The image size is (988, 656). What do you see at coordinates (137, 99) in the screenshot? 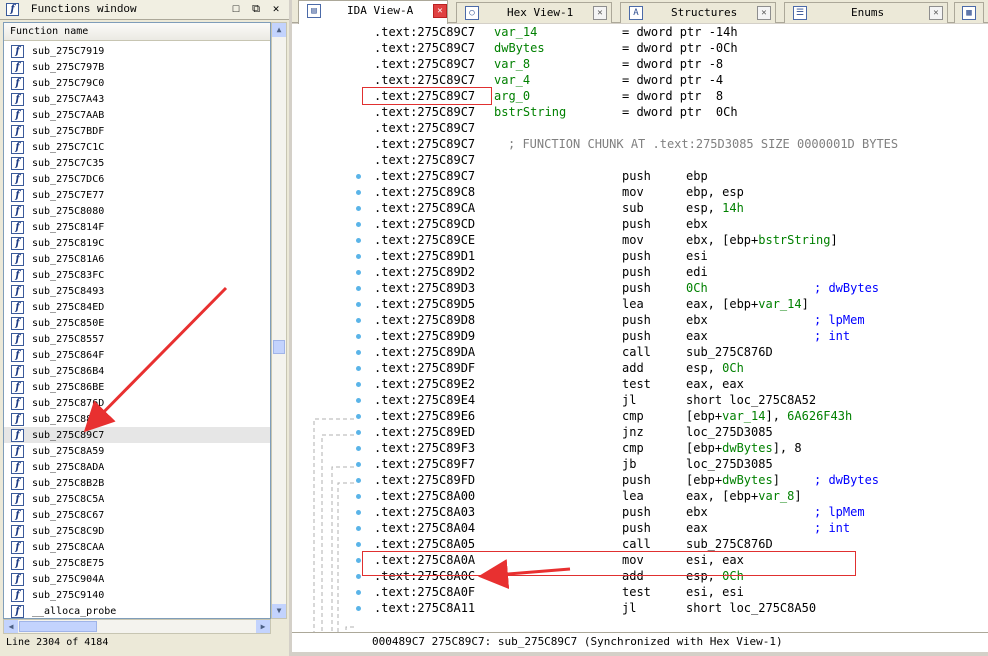
I see `function-list-item: f sub_275C7A43` at bounding box center [137, 99].